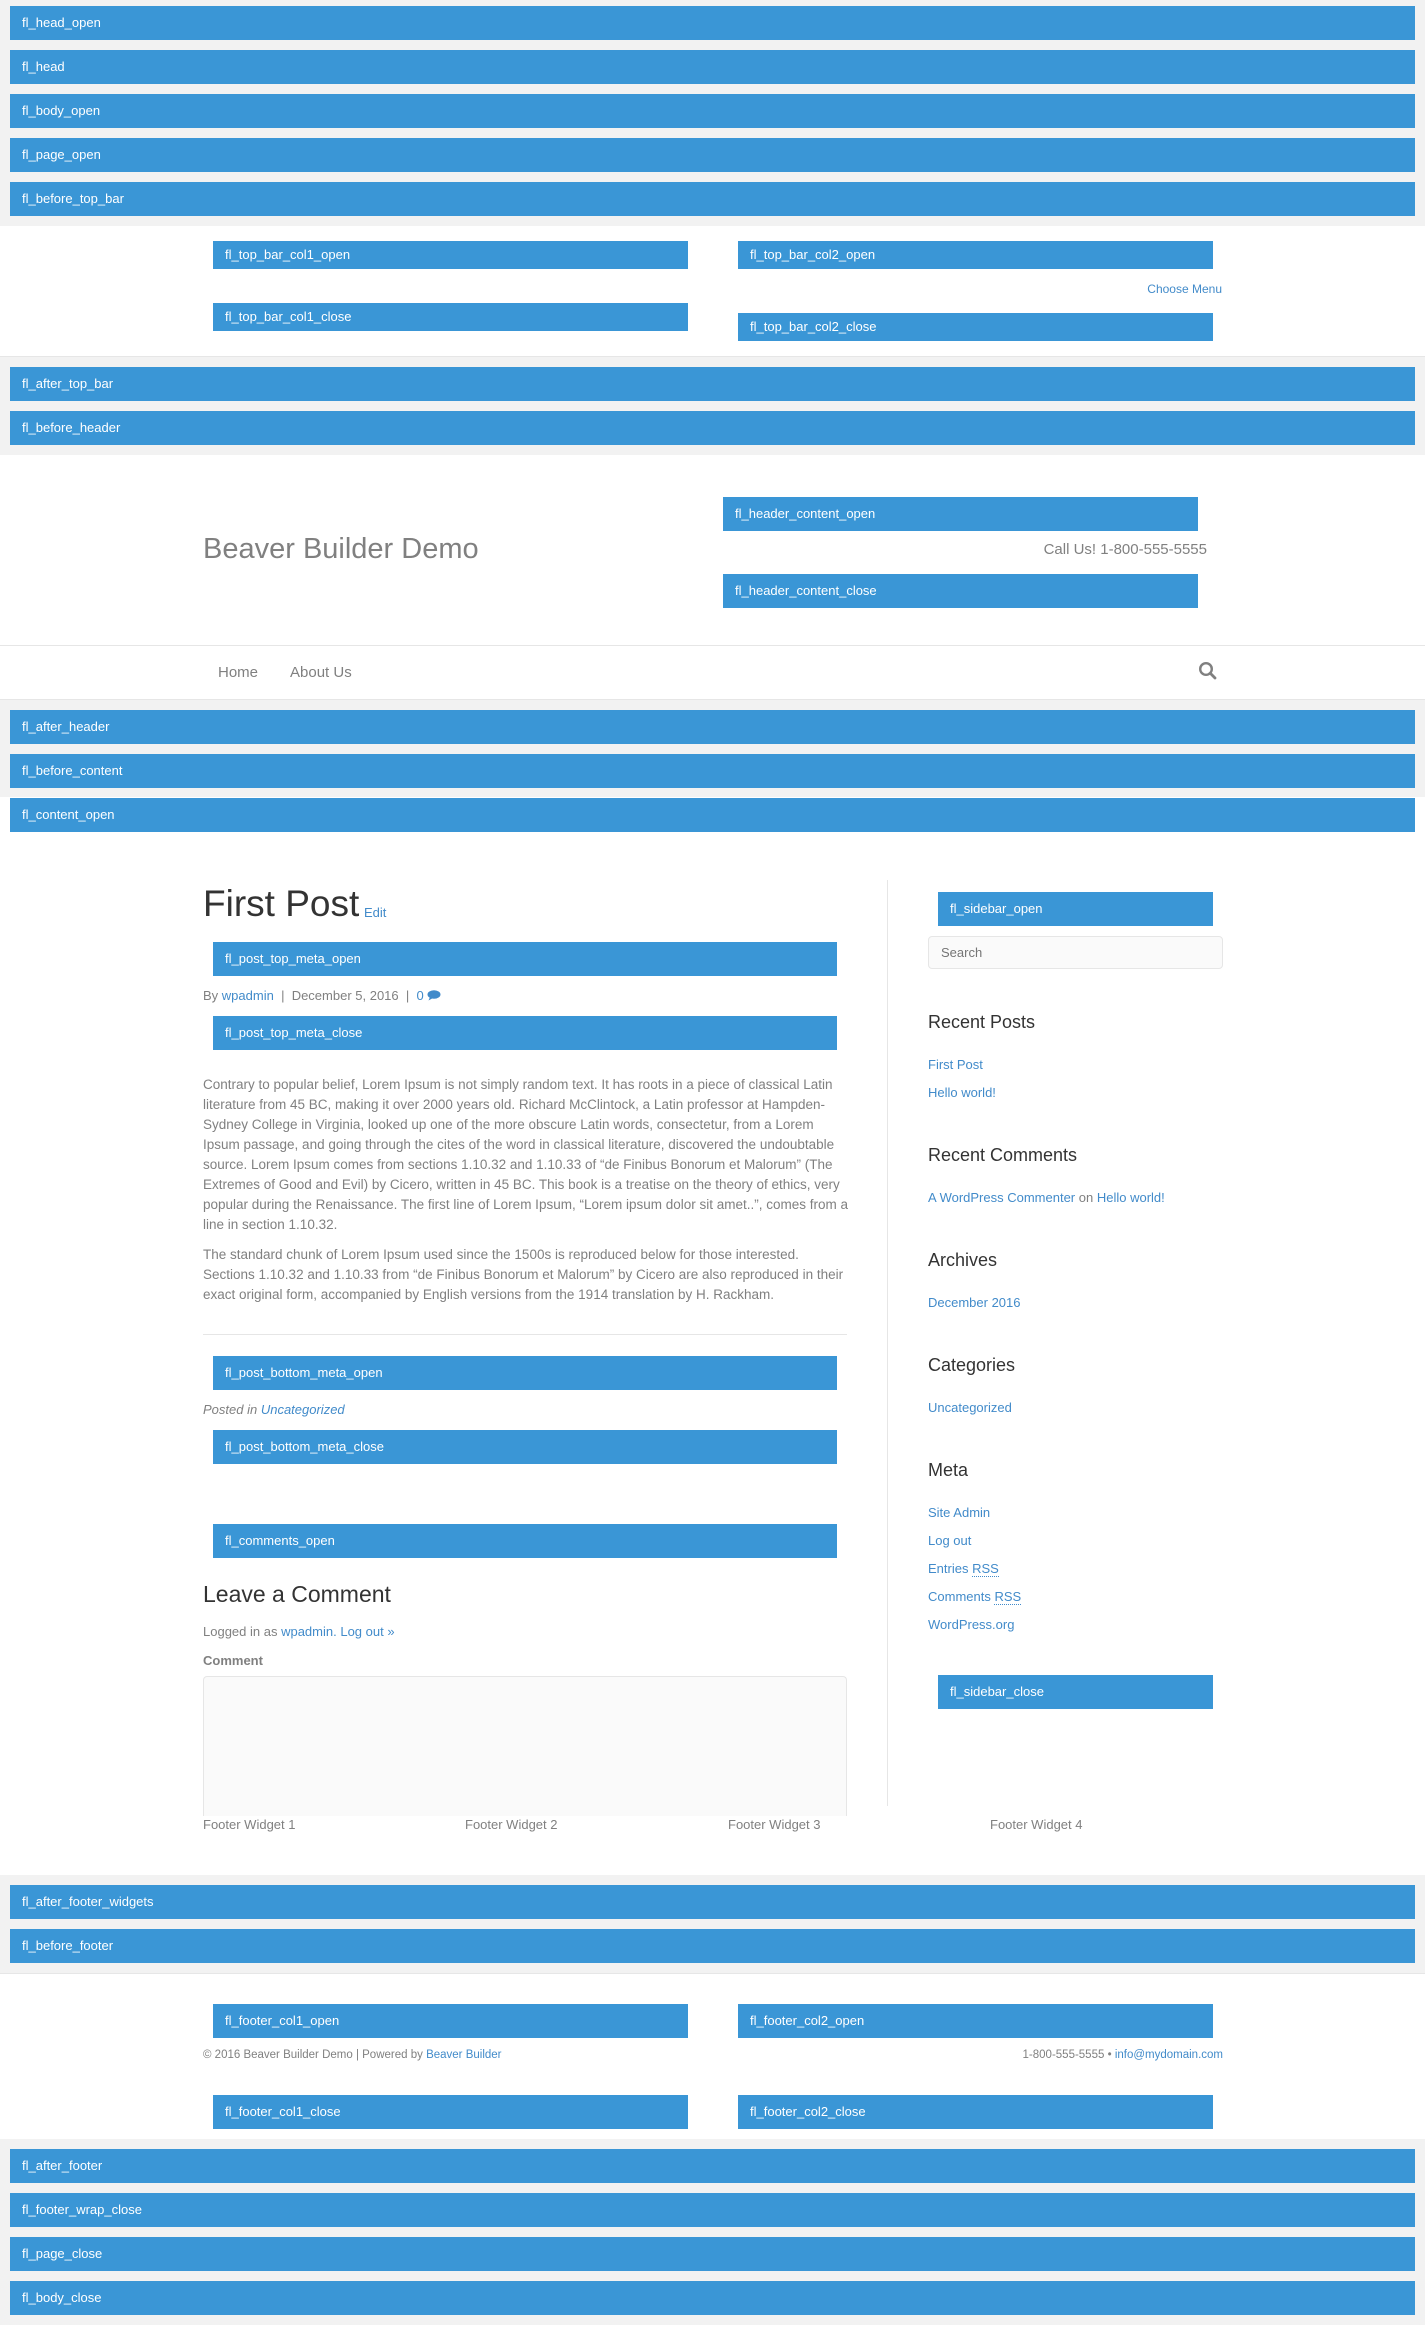 The image size is (1425, 2325). I want to click on hook-top-bar-col1-close: fl_top_bar_col1_close, so click(450, 317).